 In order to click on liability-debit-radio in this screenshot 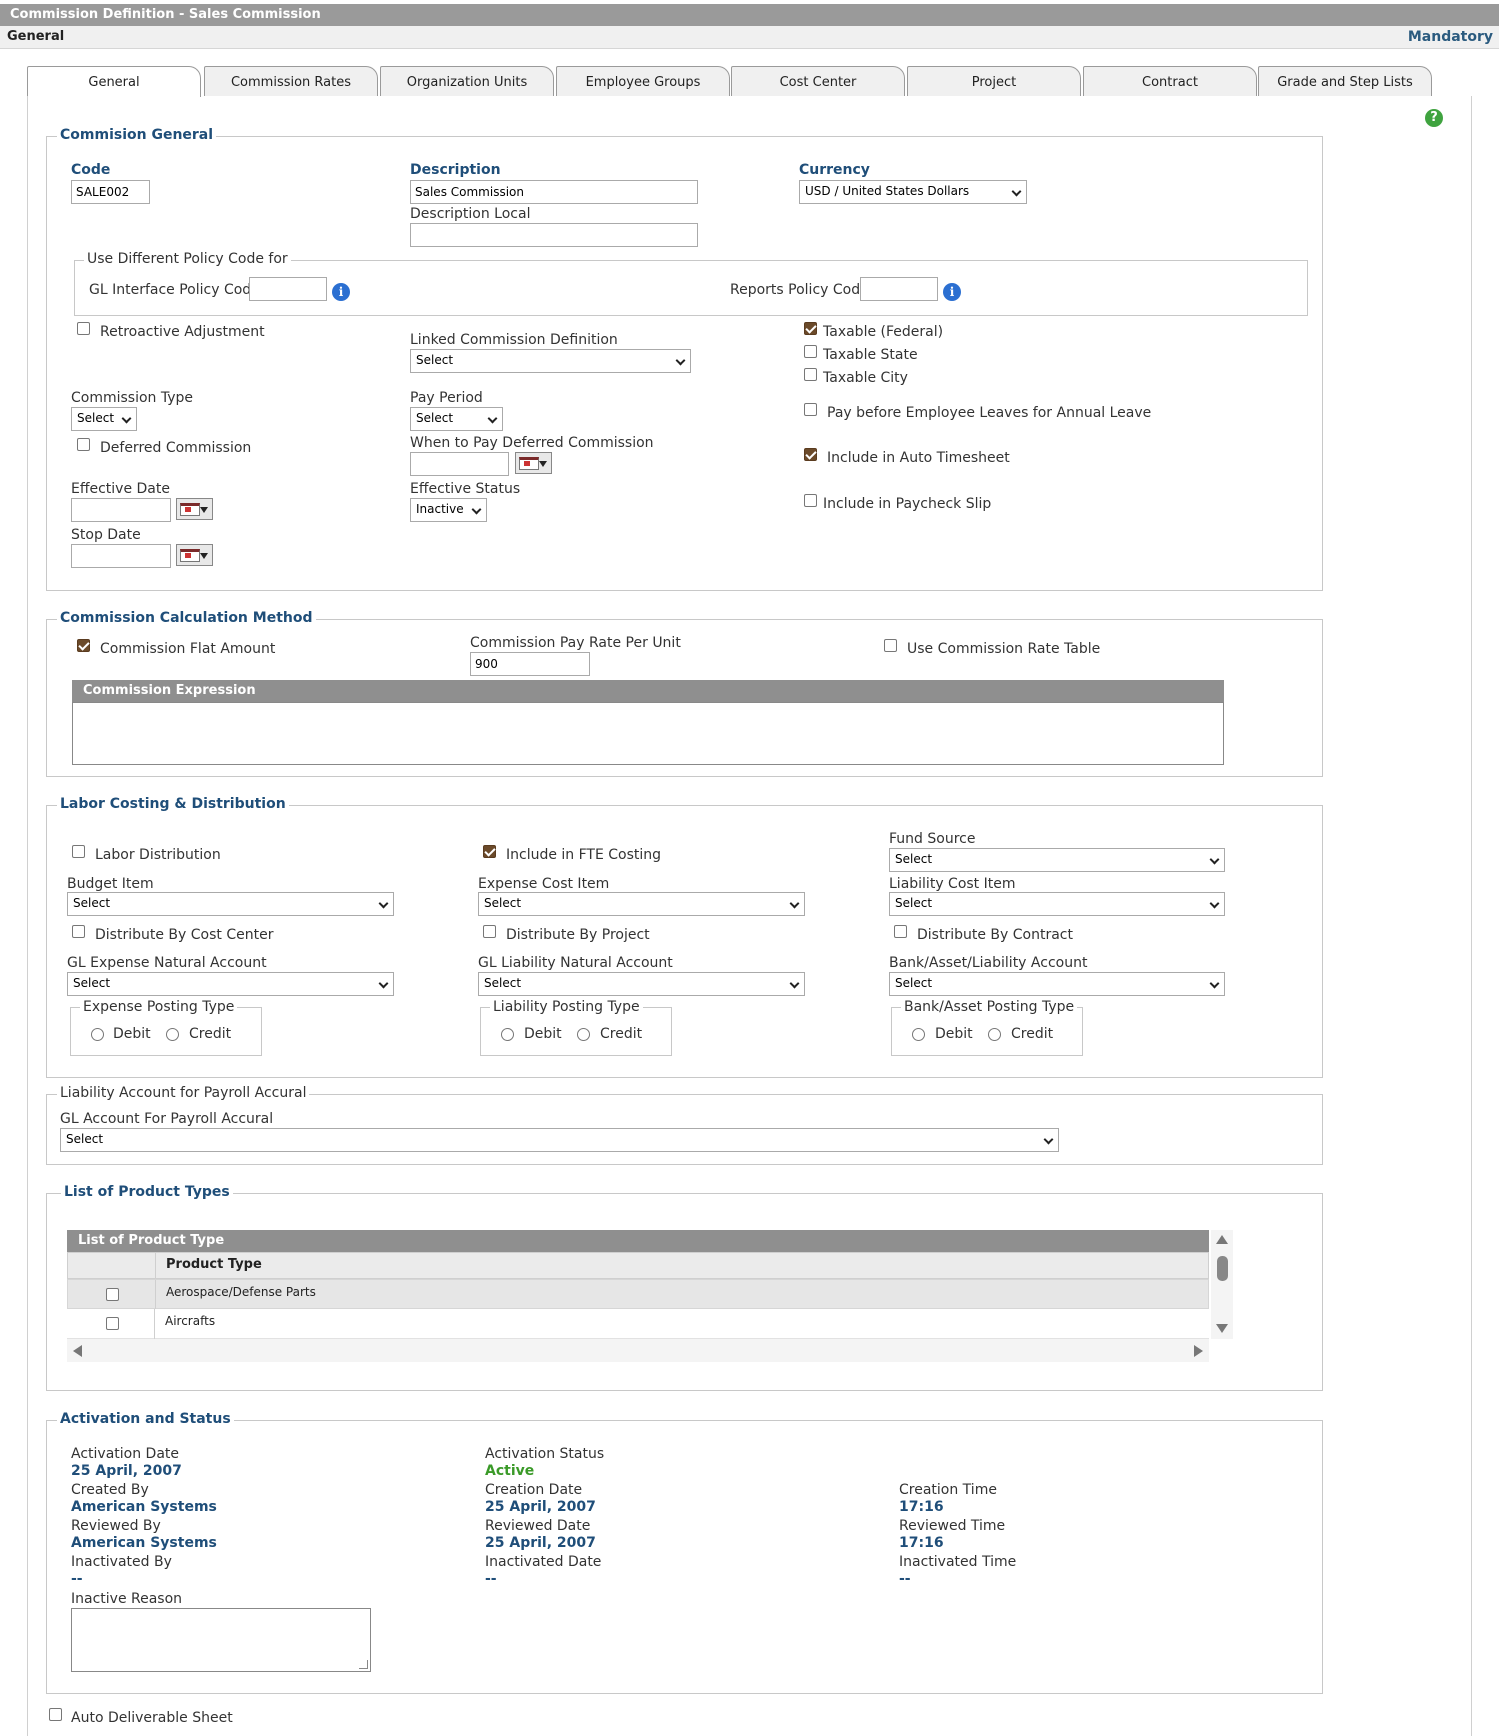, I will do `click(507, 1034)`.